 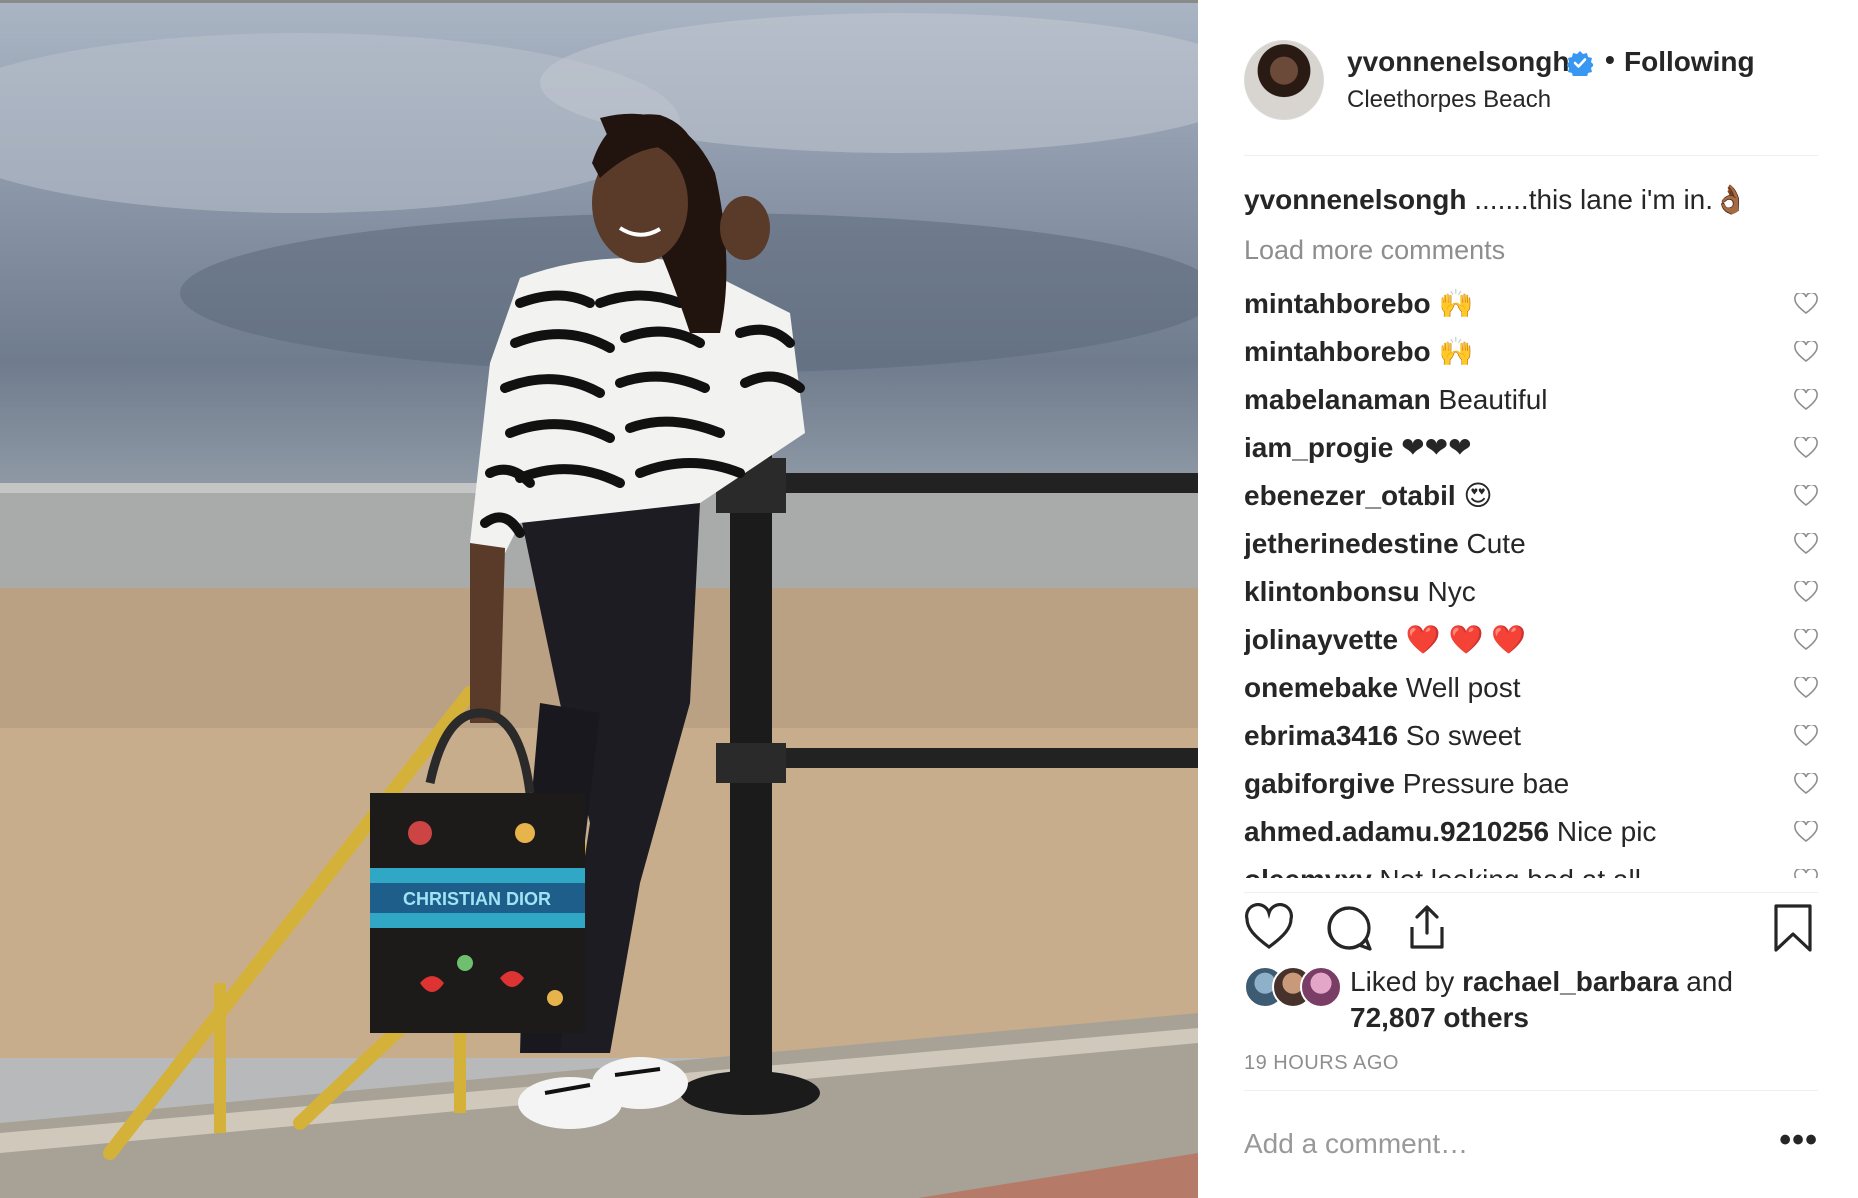 I want to click on add-comment-row: •••, so click(x=1531, y=1144).